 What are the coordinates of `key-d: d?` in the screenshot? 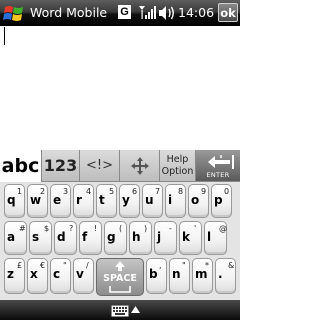 It's located at (65, 238).